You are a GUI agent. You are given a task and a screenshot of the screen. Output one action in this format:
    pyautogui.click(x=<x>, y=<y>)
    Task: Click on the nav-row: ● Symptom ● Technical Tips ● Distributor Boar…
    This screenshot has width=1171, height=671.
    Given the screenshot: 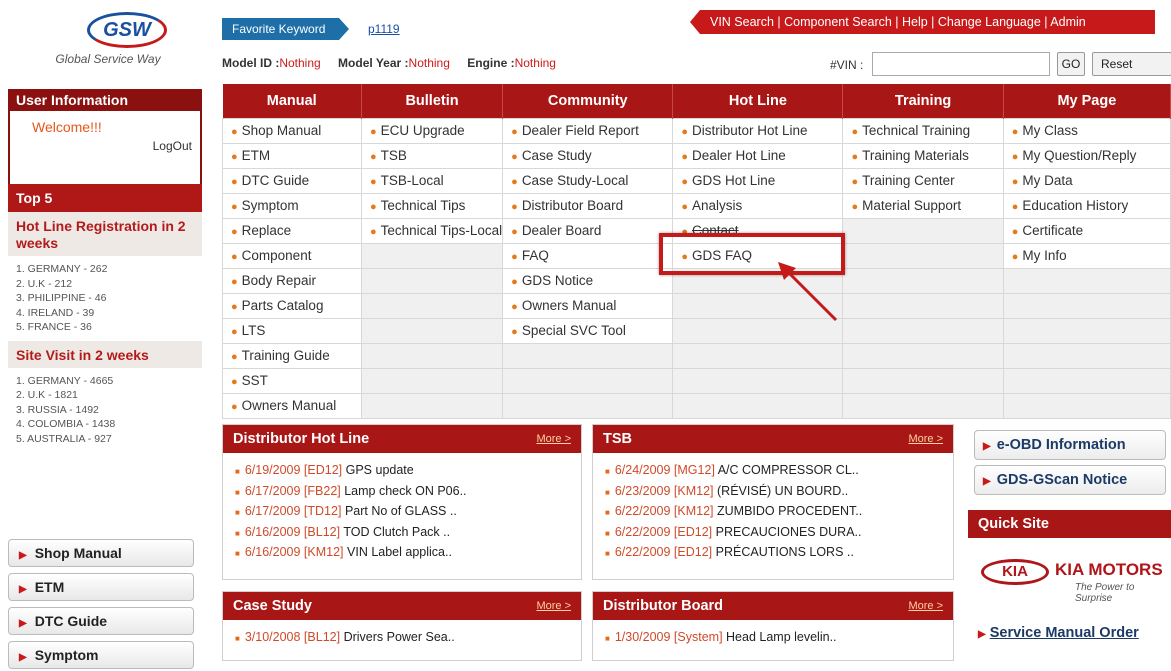 What is the action you would take?
    pyautogui.click(x=696, y=205)
    